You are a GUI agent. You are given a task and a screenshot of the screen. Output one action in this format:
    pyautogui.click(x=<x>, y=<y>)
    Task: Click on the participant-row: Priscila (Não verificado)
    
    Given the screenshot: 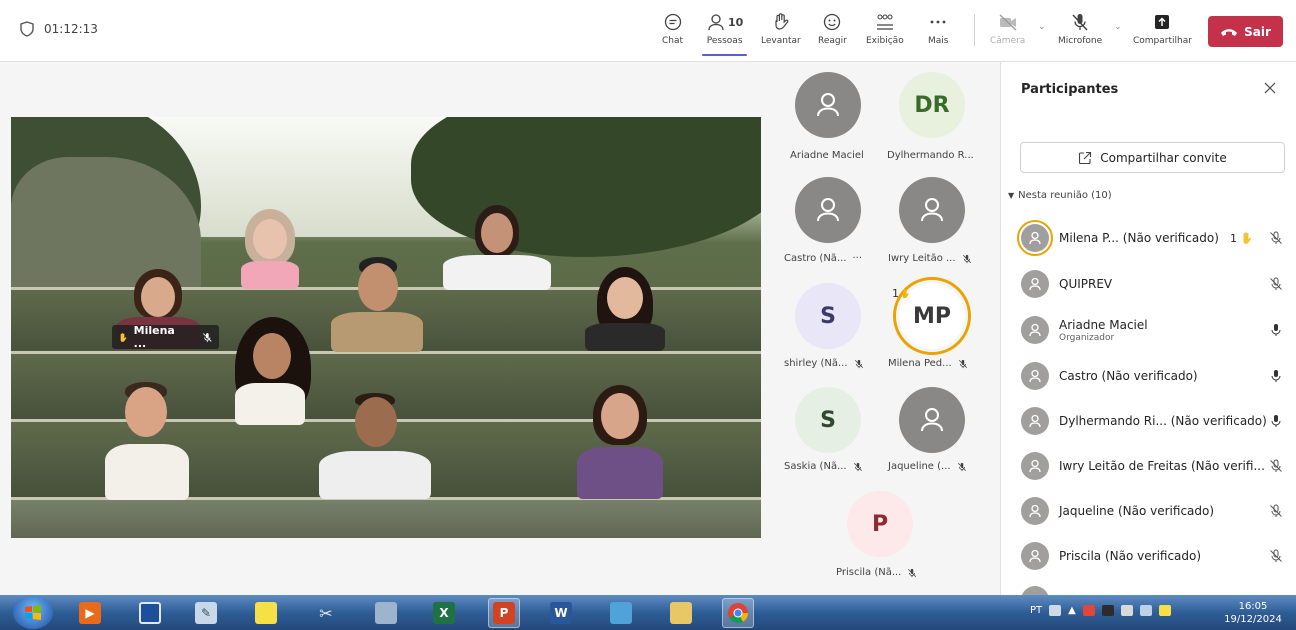 What is the action you would take?
    pyautogui.click(x=1148, y=556)
    